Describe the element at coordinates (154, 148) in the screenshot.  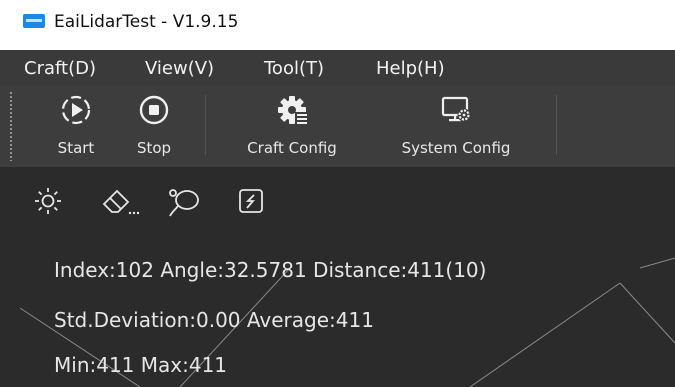
I see `stop-label: Stop` at that location.